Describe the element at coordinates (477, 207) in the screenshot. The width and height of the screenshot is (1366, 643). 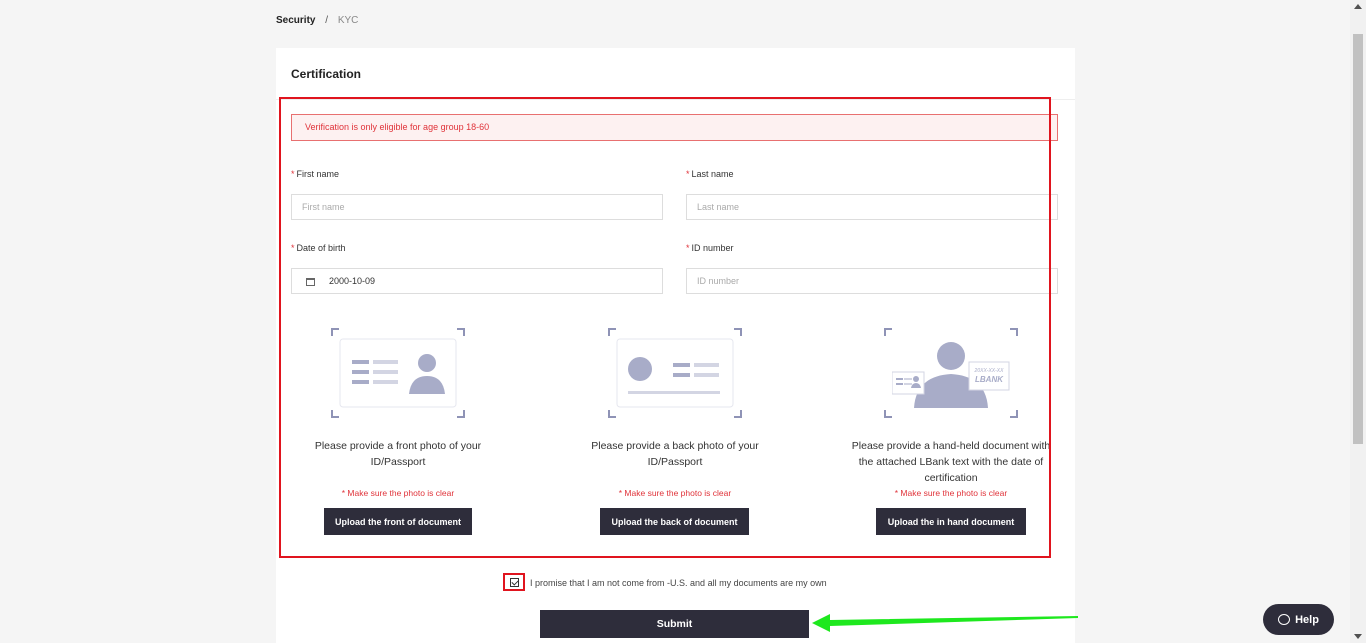
I see `first-name-input` at that location.